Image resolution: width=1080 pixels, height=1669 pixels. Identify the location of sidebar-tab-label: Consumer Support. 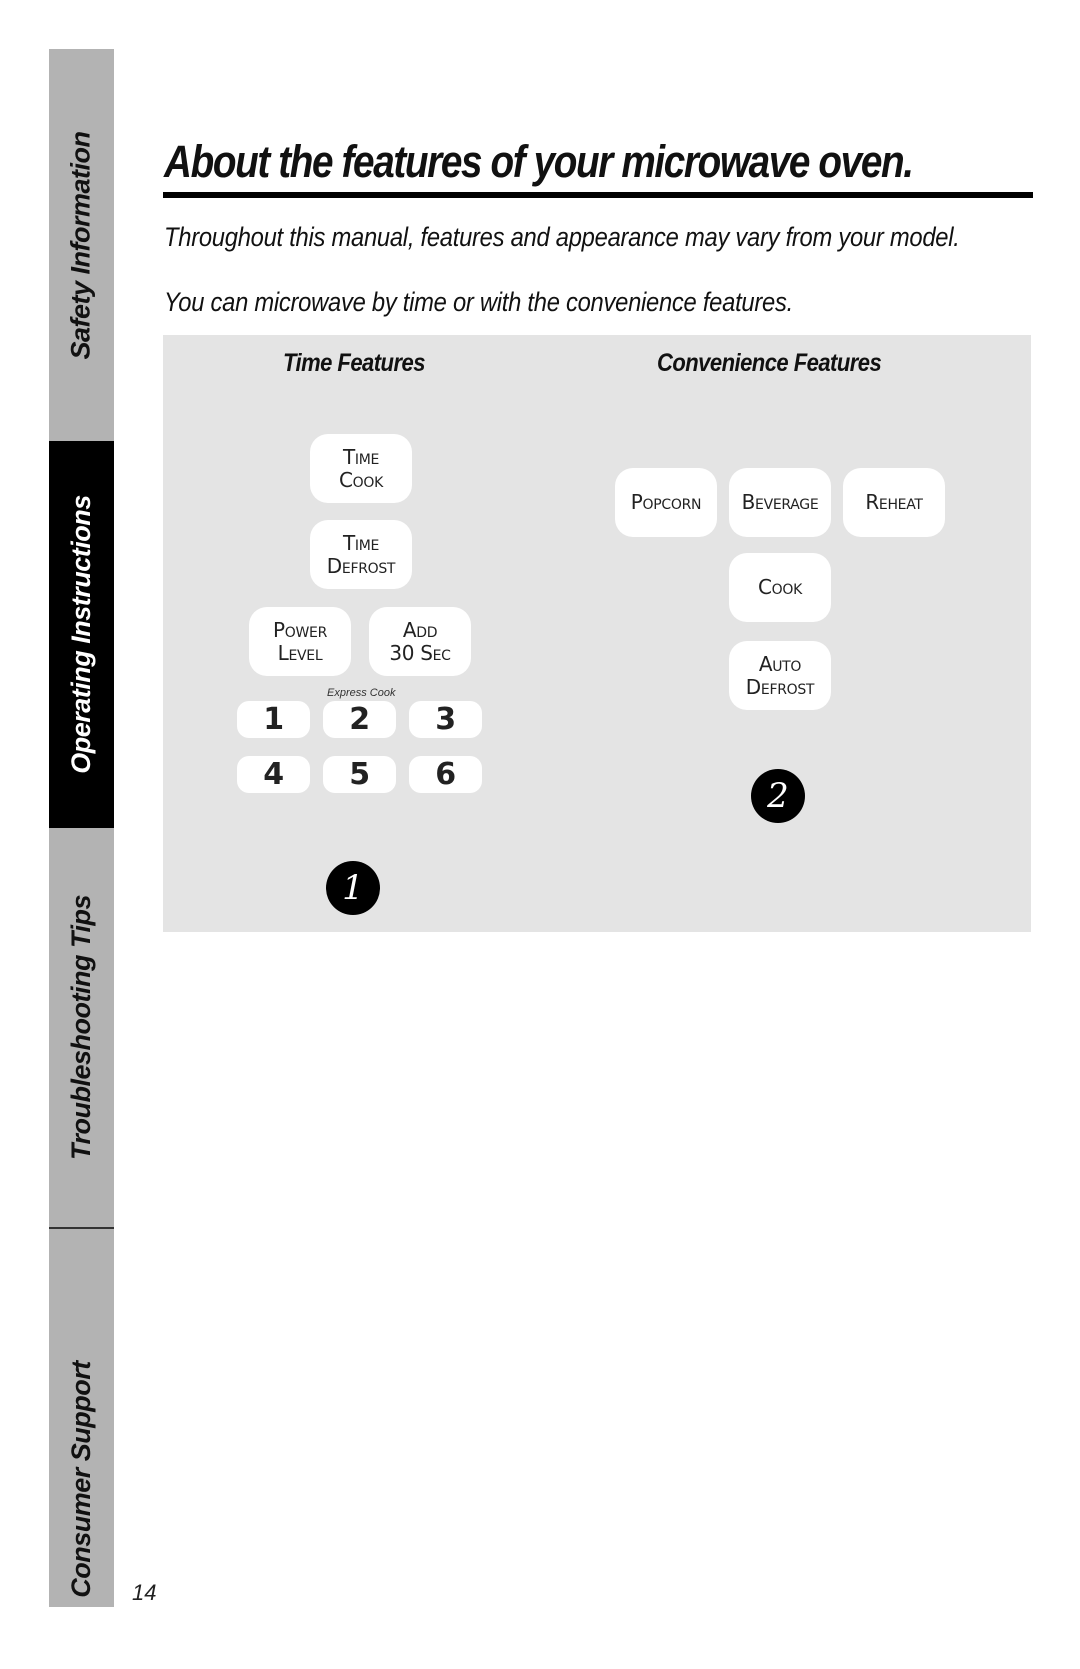
(81, 1479).